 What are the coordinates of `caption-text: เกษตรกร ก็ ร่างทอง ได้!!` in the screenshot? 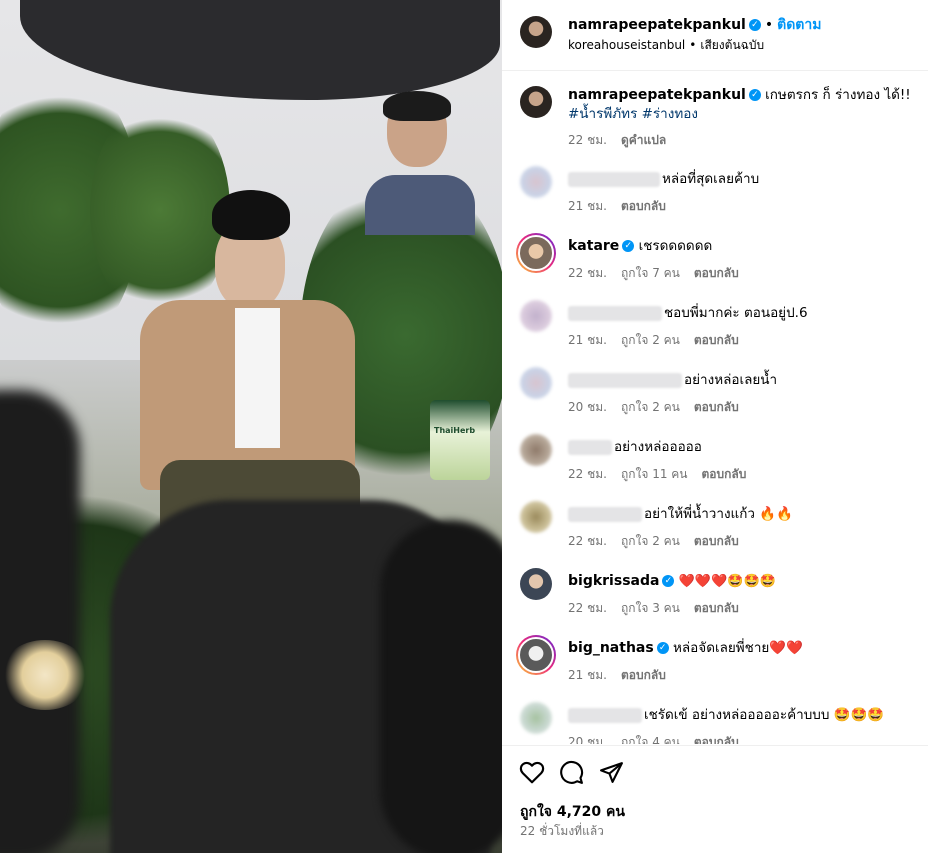 It's located at (838, 95).